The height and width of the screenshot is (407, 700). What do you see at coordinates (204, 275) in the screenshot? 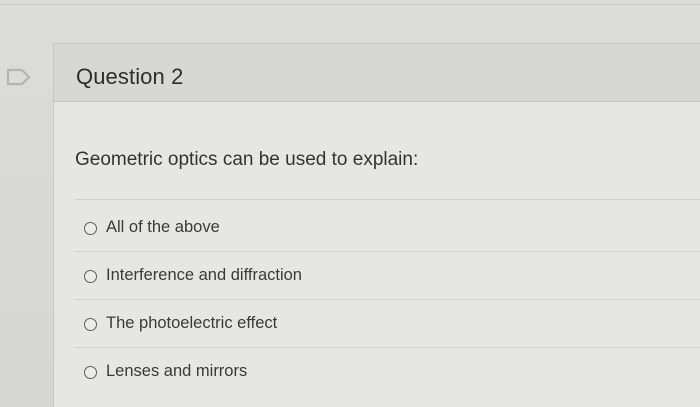
I see `answer-label: Interference and diffraction` at bounding box center [204, 275].